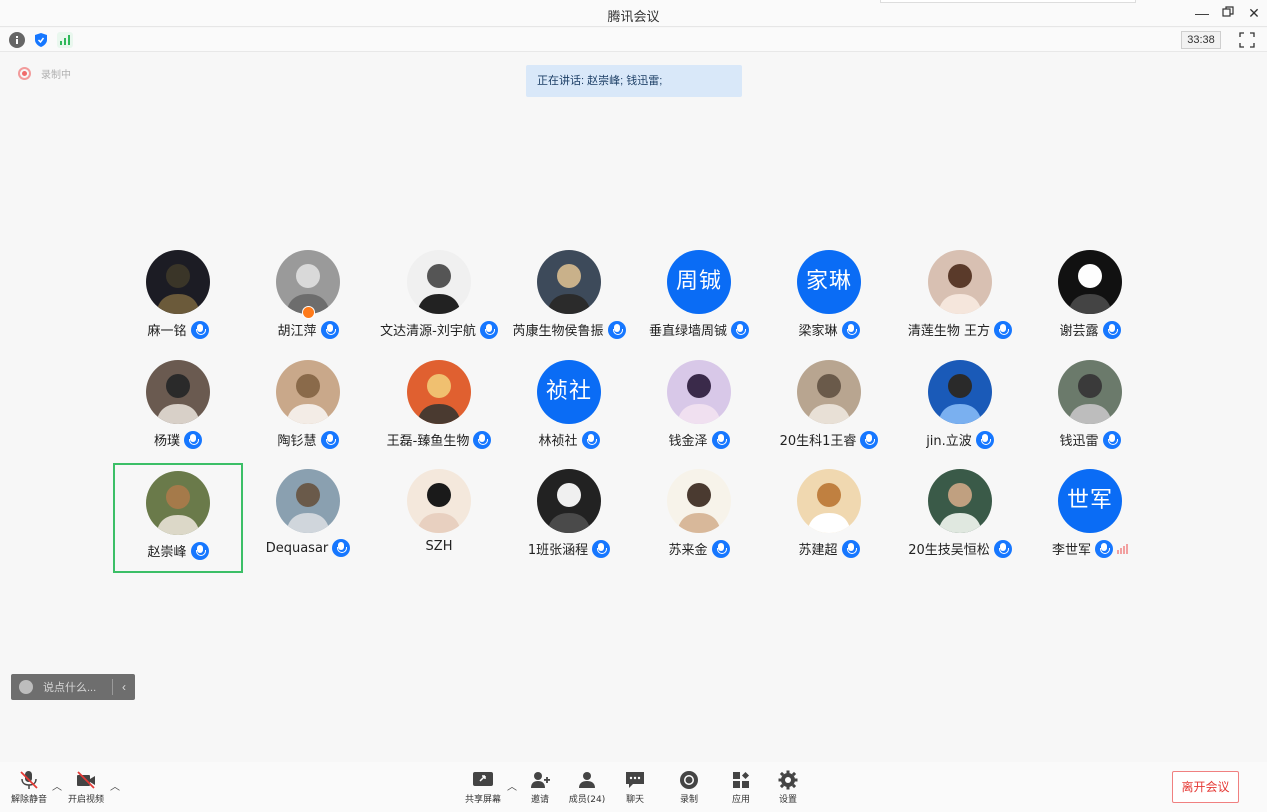 This screenshot has width=1267, height=812. Describe the element at coordinates (587, 787) in the screenshot. I see `members-button: 成员(24)` at that location.